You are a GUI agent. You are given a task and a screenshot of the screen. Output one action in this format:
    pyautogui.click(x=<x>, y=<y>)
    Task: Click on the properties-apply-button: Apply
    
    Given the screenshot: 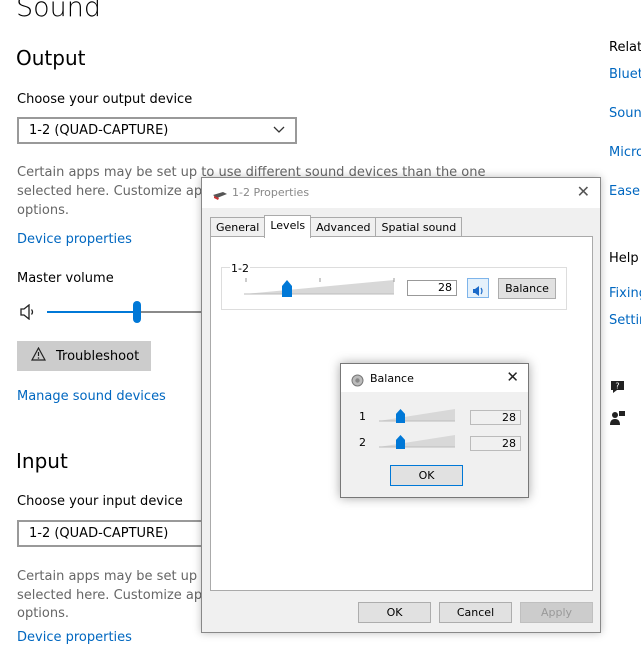 What is the action you would take?
    pyautogui.click(x=556, y=612)
    